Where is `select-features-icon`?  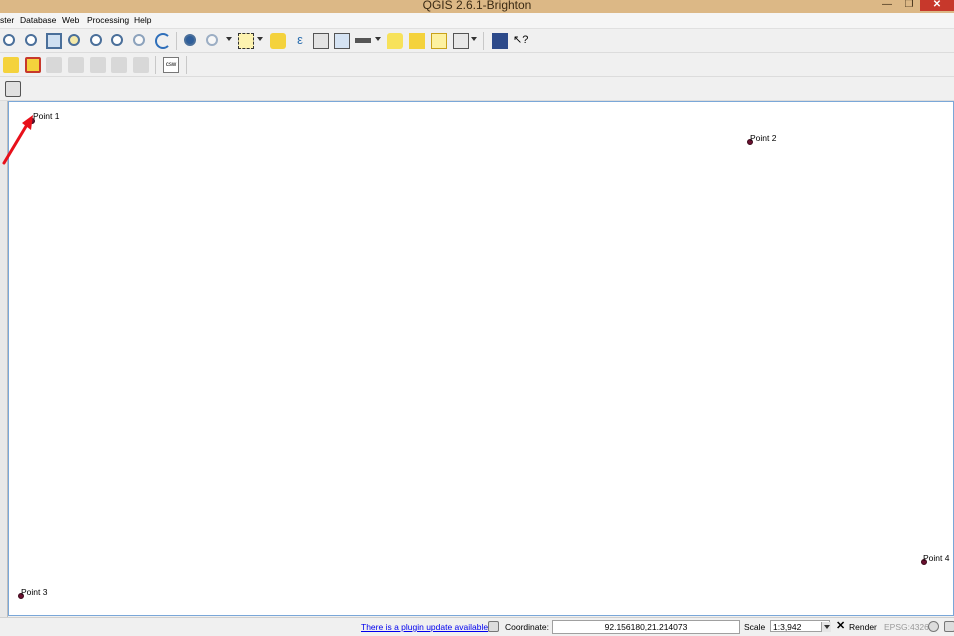
select-features-icon is located at coordinates (246, 41).